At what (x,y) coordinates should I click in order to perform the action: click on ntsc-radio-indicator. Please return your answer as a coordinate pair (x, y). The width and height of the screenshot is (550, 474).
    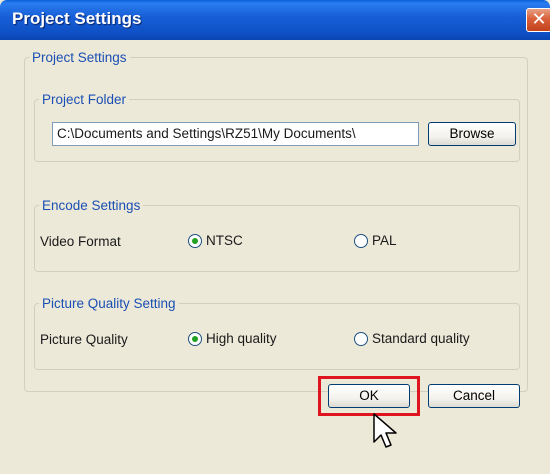
    Looking at the image, I should click on (195, 240).